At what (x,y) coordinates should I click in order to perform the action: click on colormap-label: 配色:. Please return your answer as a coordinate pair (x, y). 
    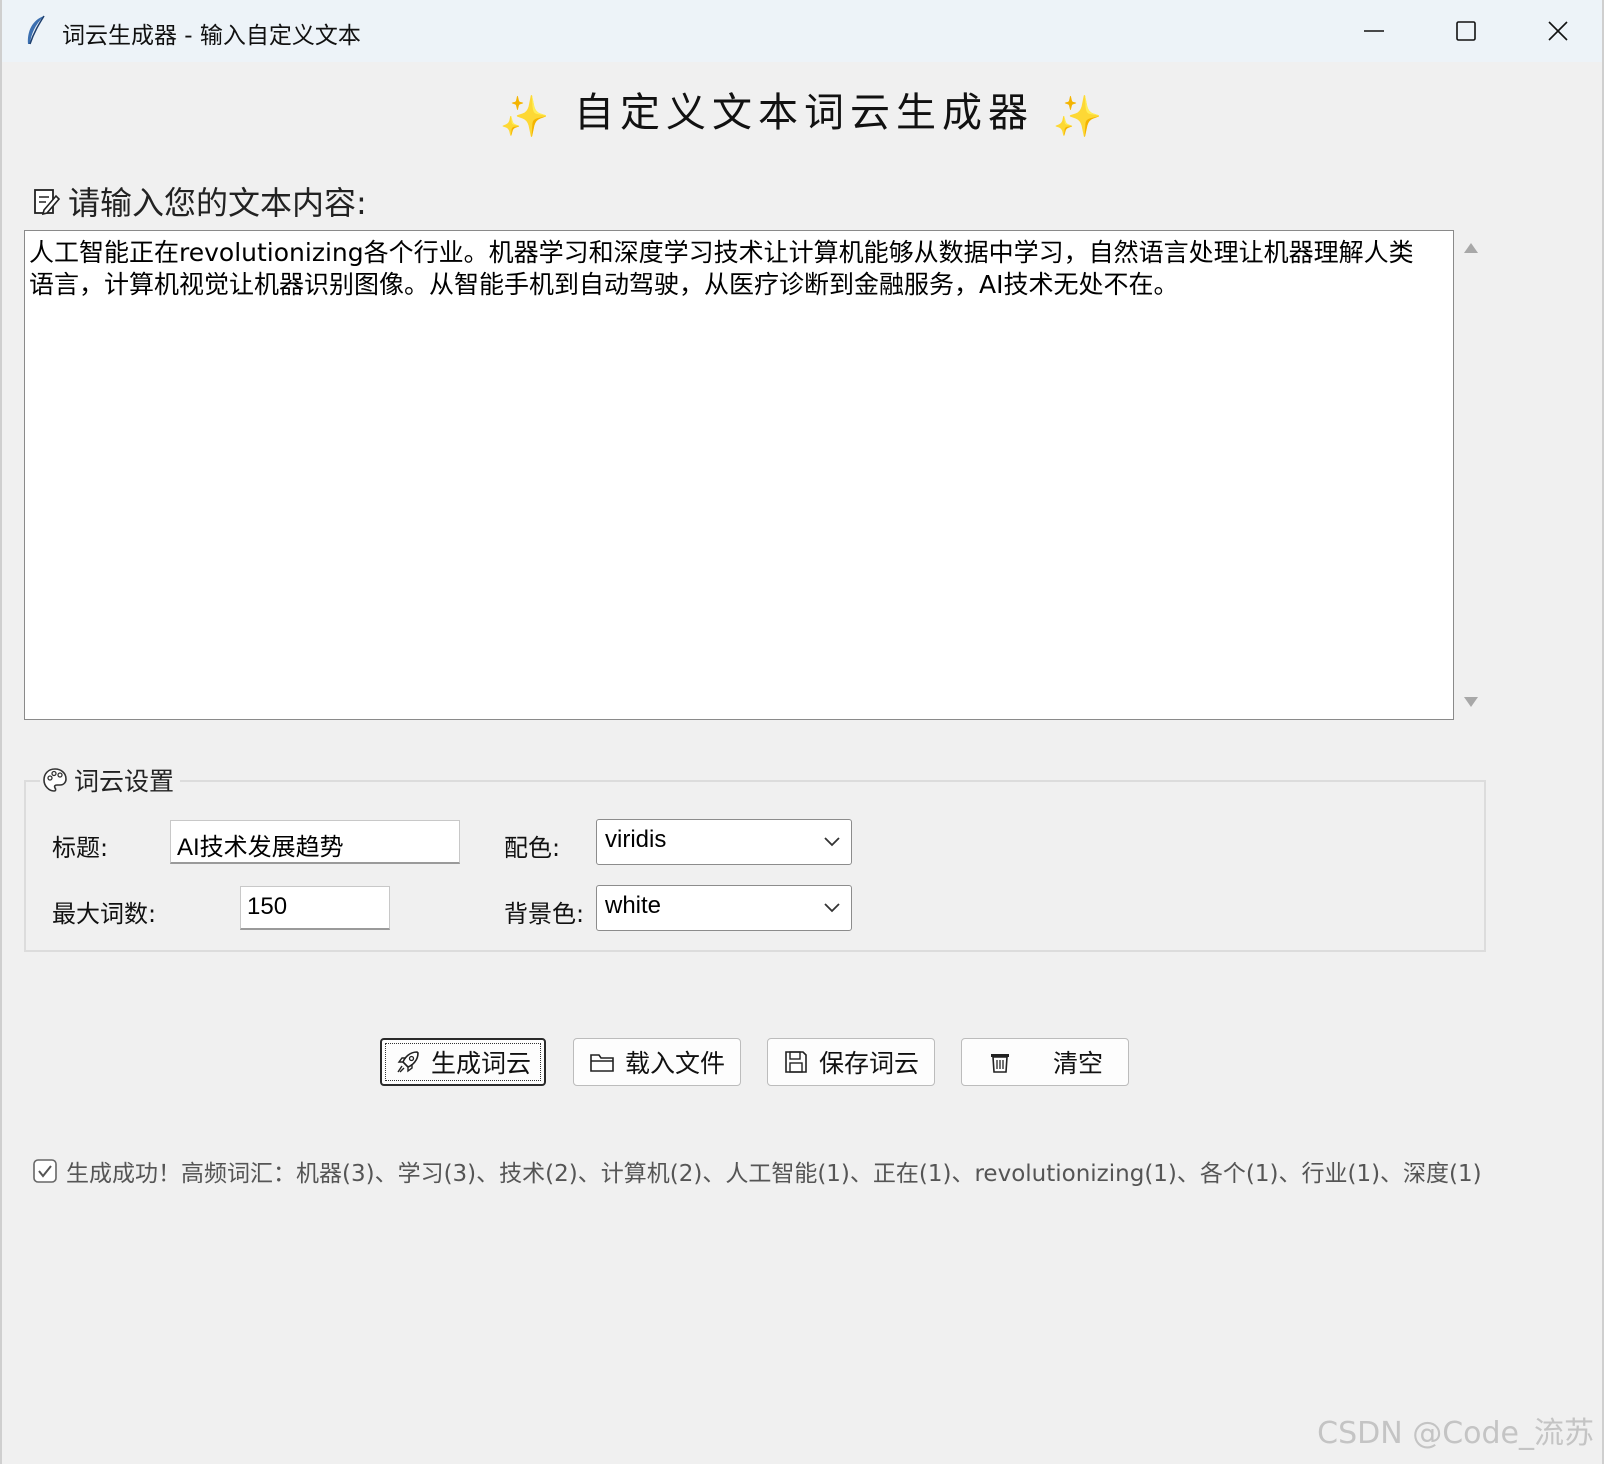
    Looking at the image, I should click on (532, 848).